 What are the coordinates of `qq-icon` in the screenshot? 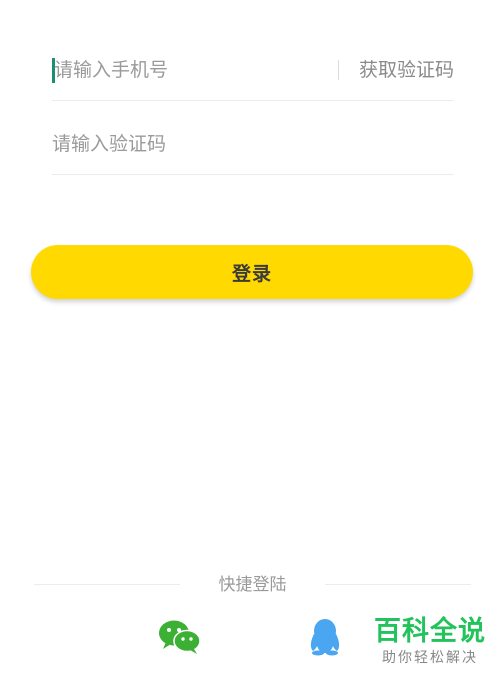 It's located at (325, 637).